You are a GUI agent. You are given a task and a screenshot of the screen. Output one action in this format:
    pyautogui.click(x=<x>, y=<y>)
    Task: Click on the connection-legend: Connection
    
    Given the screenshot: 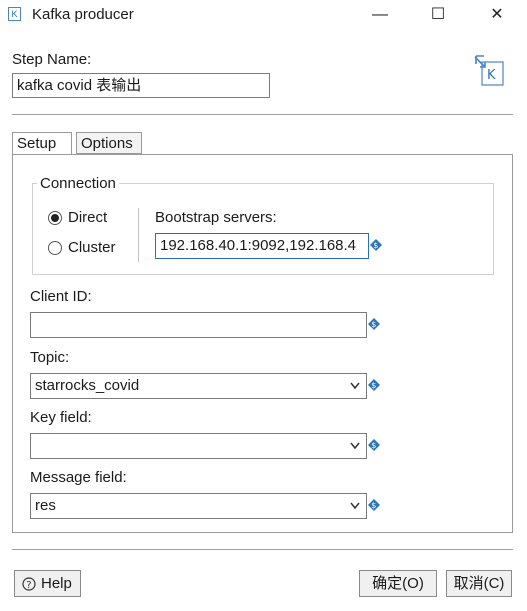 What is the action you would take?
    pyautogui.click(x=78, y=183)
    